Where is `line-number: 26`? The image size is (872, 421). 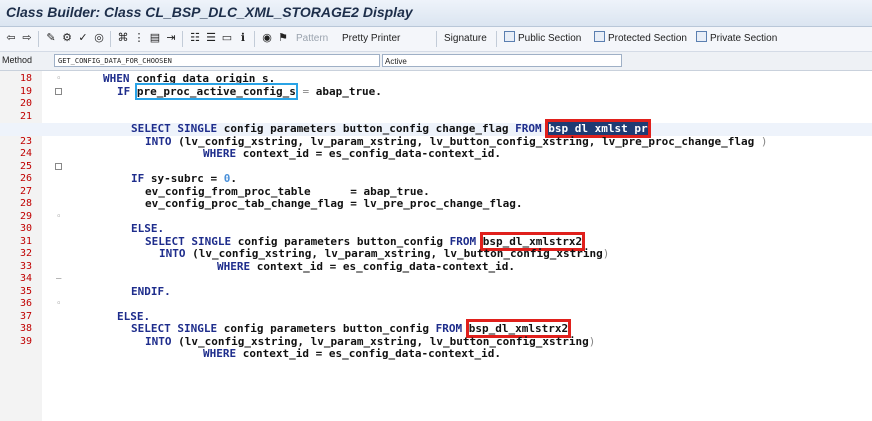 line-number: 26 is located at coordinates (25, 178).